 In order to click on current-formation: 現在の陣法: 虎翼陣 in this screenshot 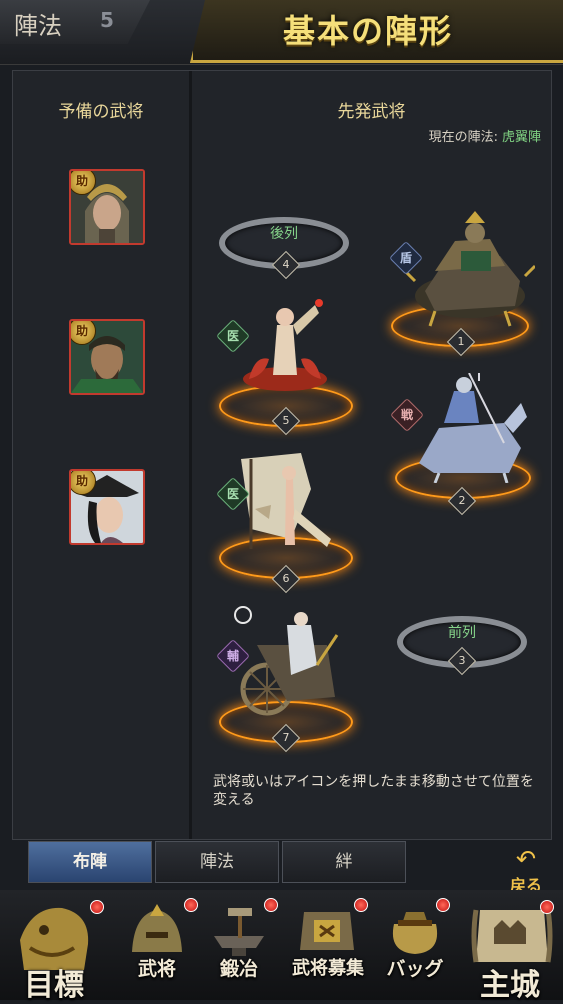, I will do `click(485, 135)`.